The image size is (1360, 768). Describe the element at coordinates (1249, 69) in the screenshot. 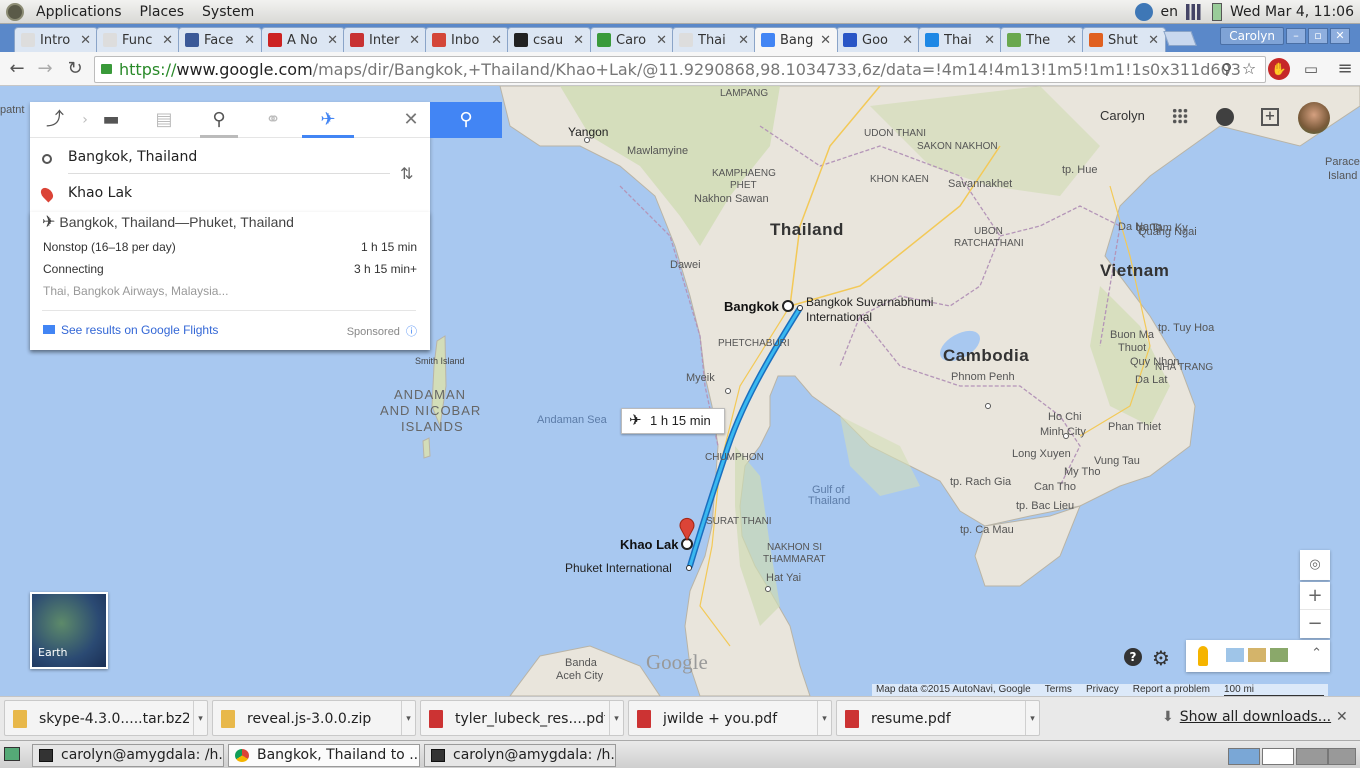

I see `bookmark-star-icon: ☆` at that location.